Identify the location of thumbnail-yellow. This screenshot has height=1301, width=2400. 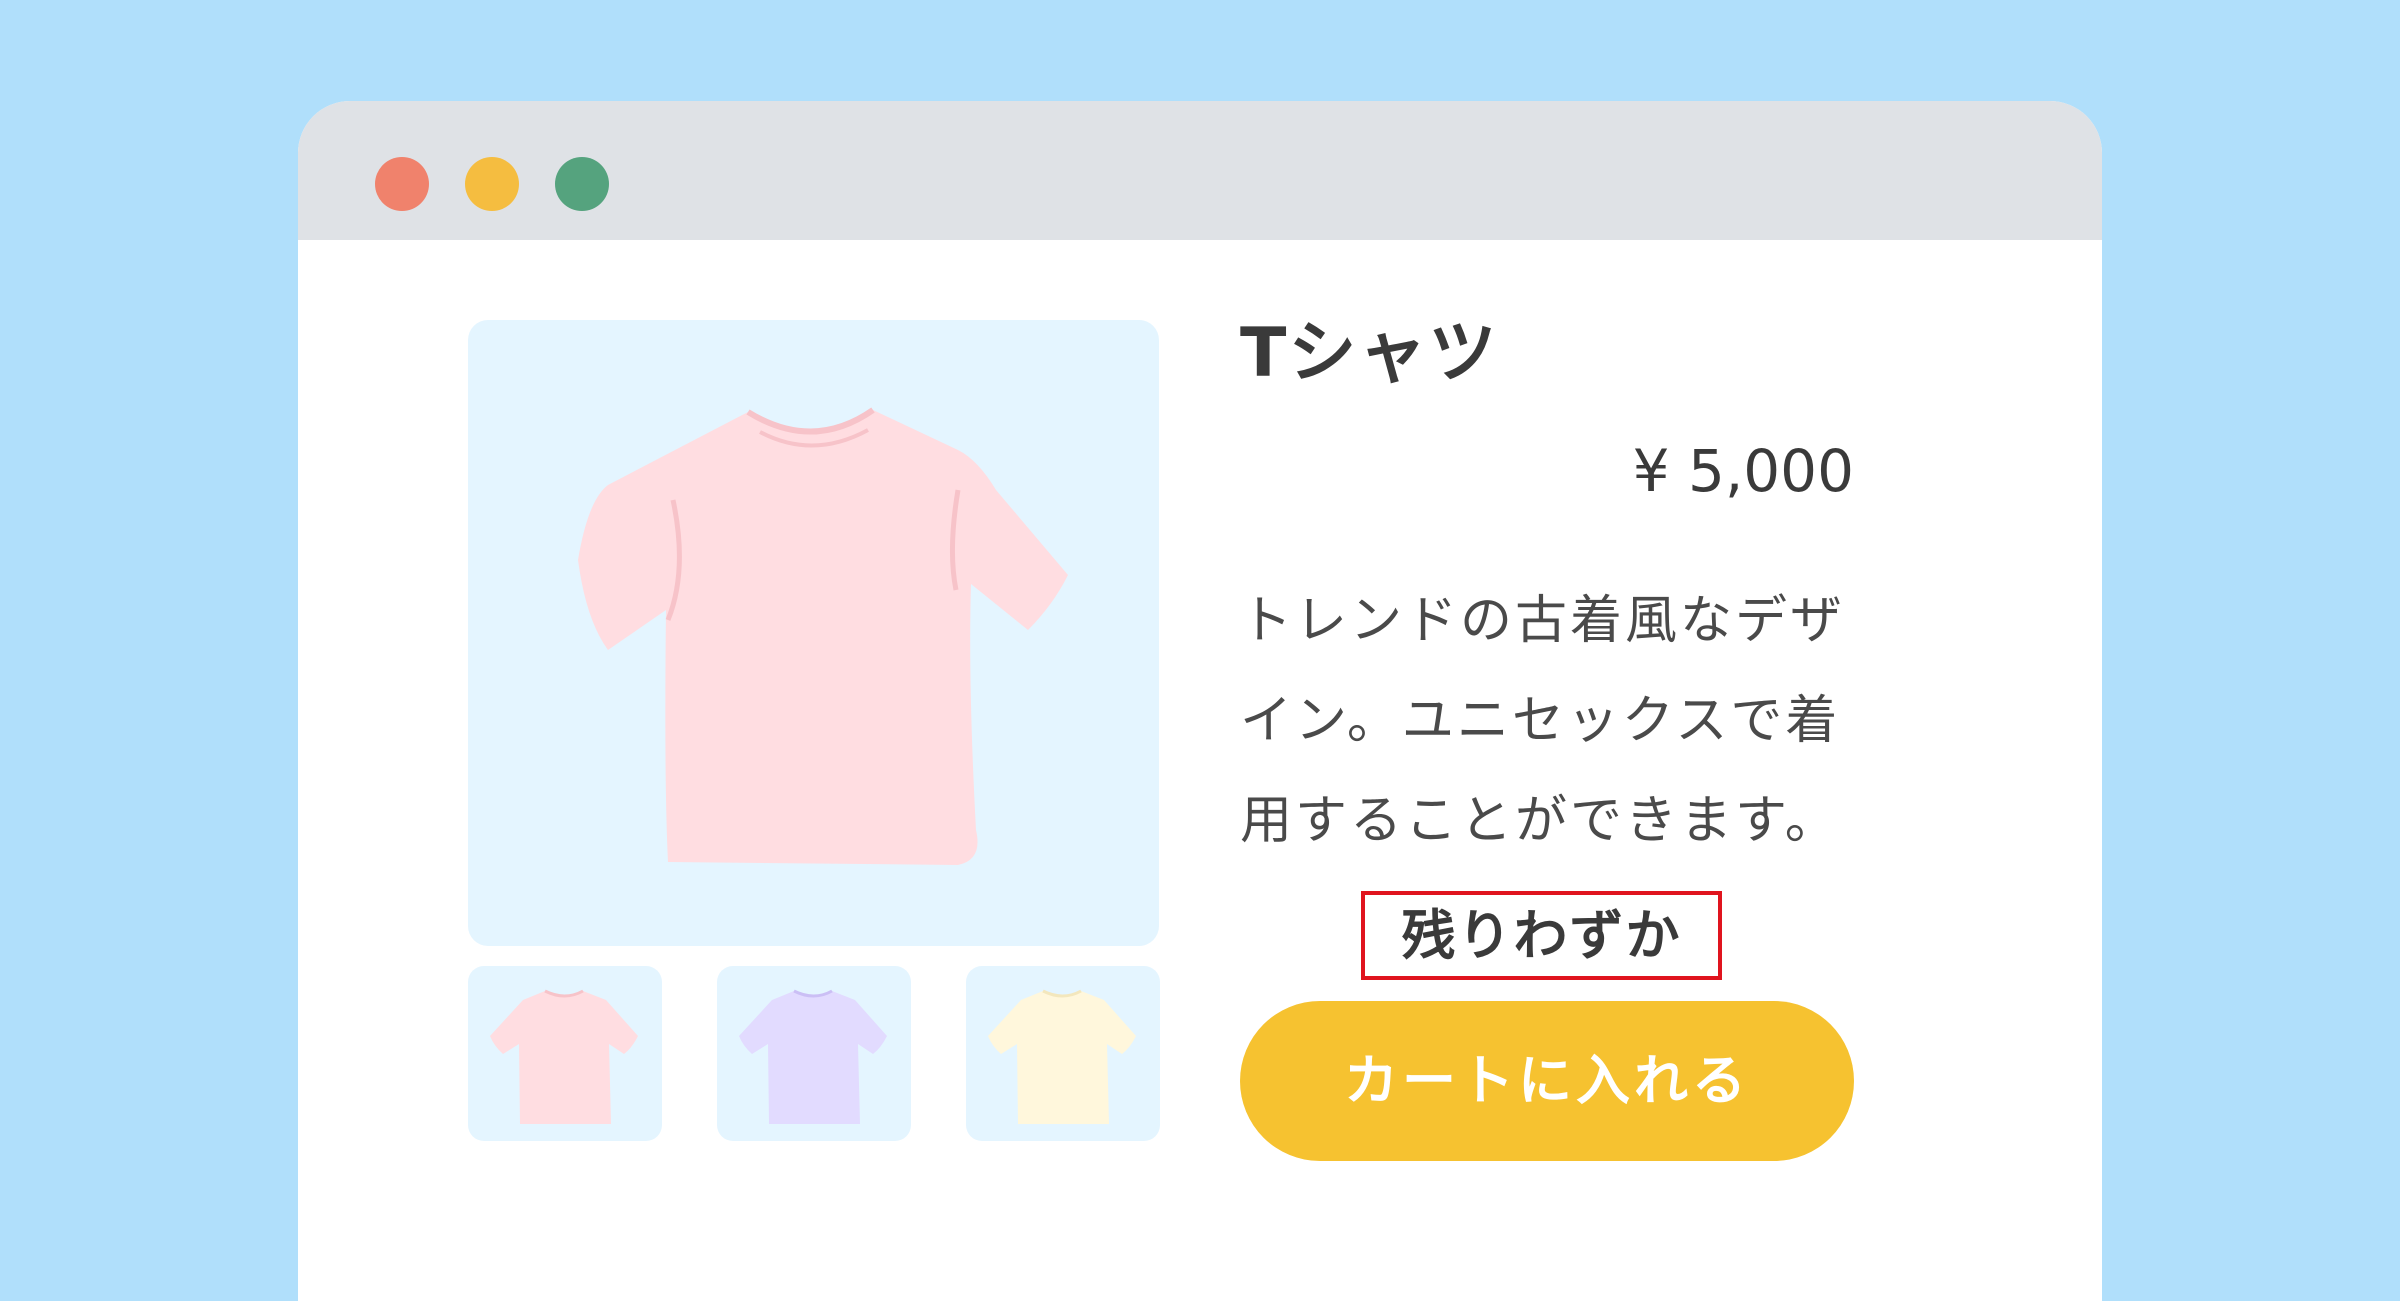
(1063, 1053).